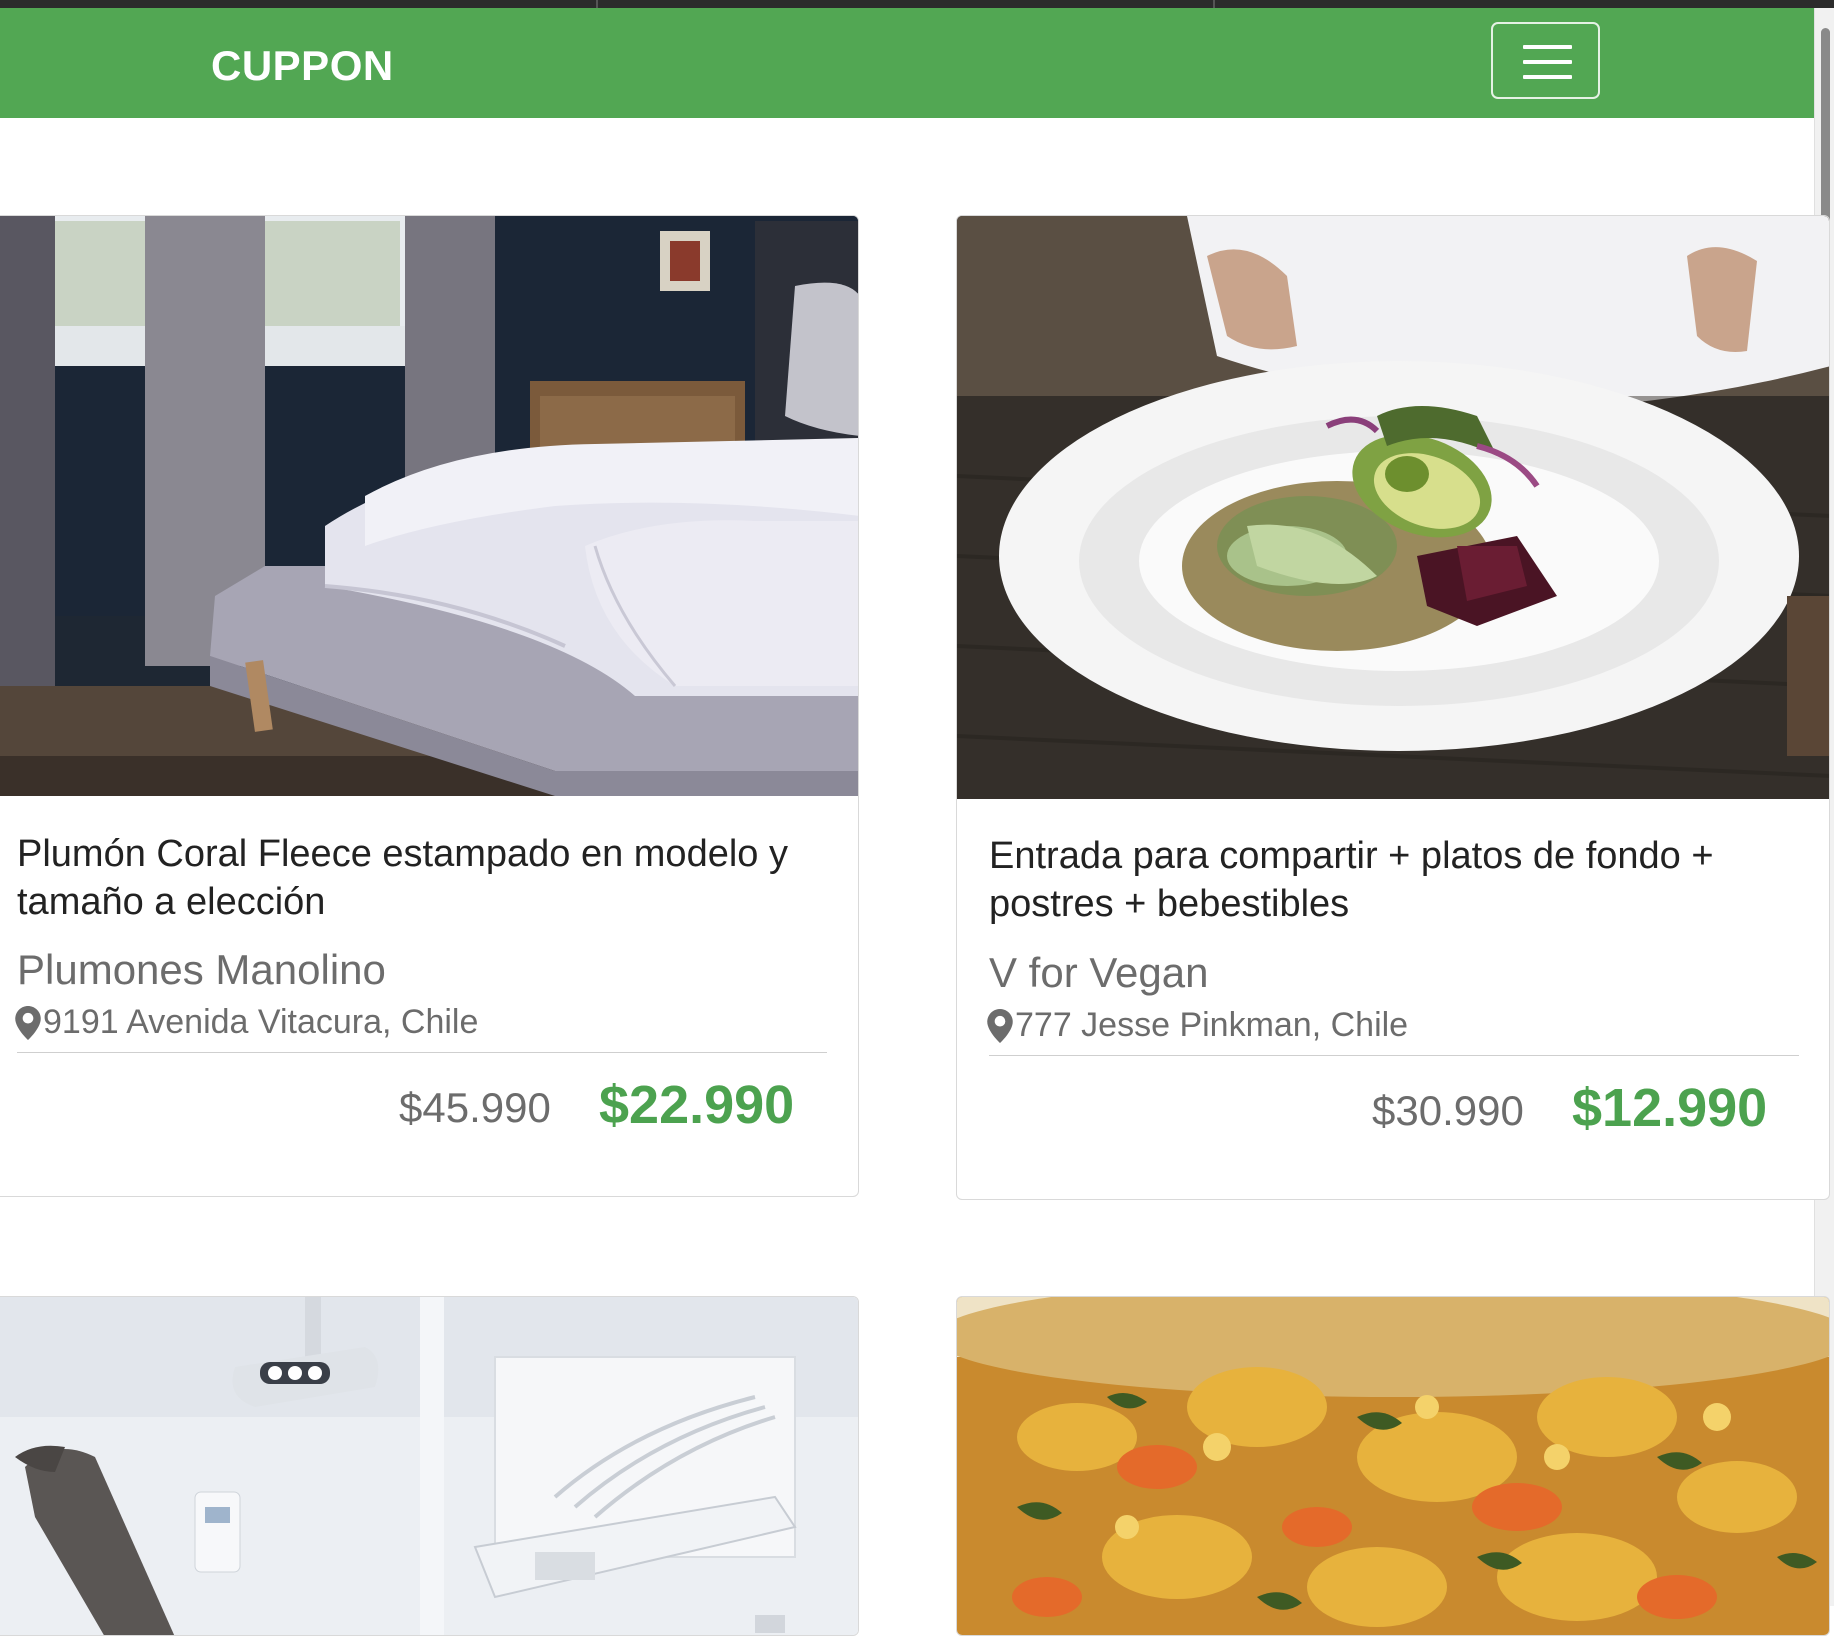 Image resolution: width=1834 pixels, height=1636 pixels. I want to click on old-price: $45.990, so click(475, 1107).